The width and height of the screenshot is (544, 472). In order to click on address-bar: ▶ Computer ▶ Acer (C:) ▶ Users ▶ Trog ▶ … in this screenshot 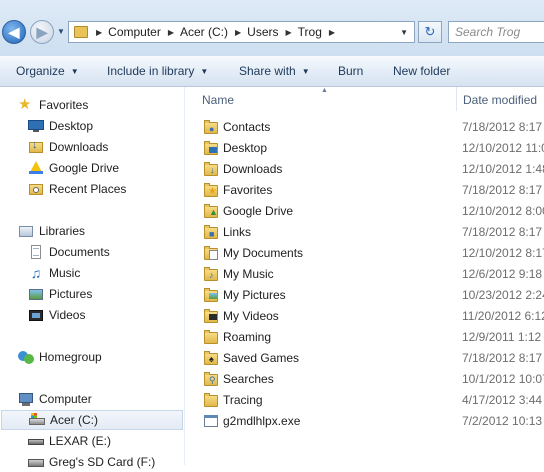, I will do `click(241, 32)`.